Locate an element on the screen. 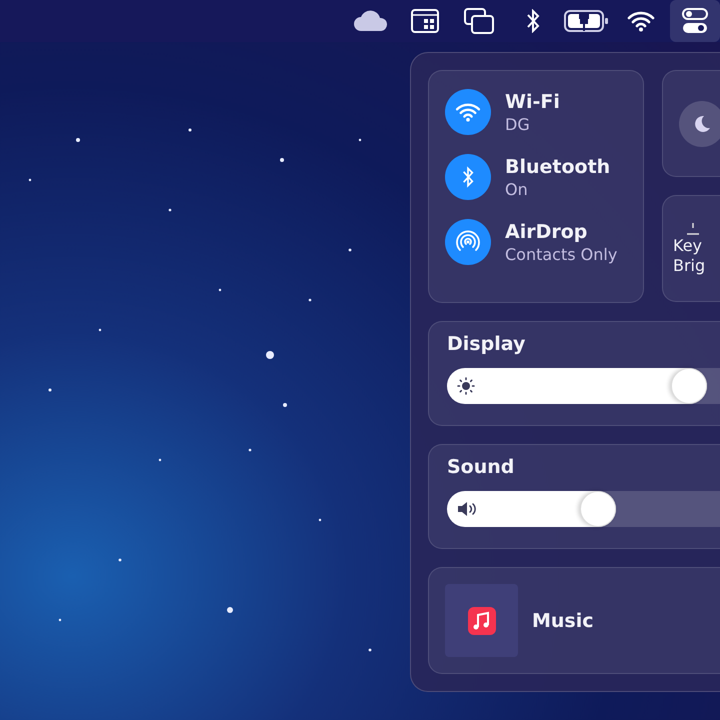 Image resolution: width=720 pixels, height=720 pixels. toggle-title: Bluetooth is located at coordinates (557, 166).